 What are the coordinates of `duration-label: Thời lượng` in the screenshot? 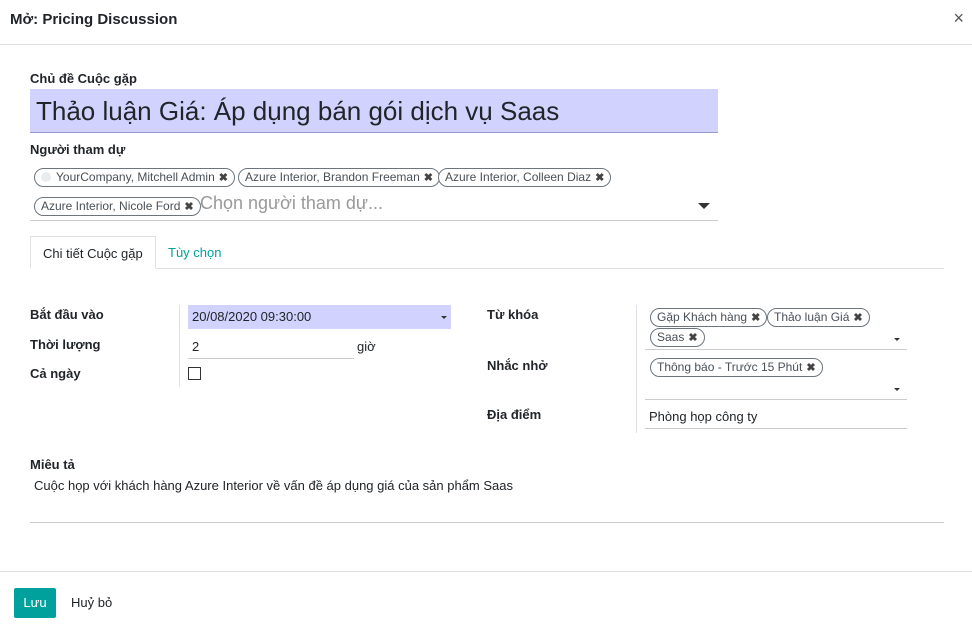 It's located at (65, 344).